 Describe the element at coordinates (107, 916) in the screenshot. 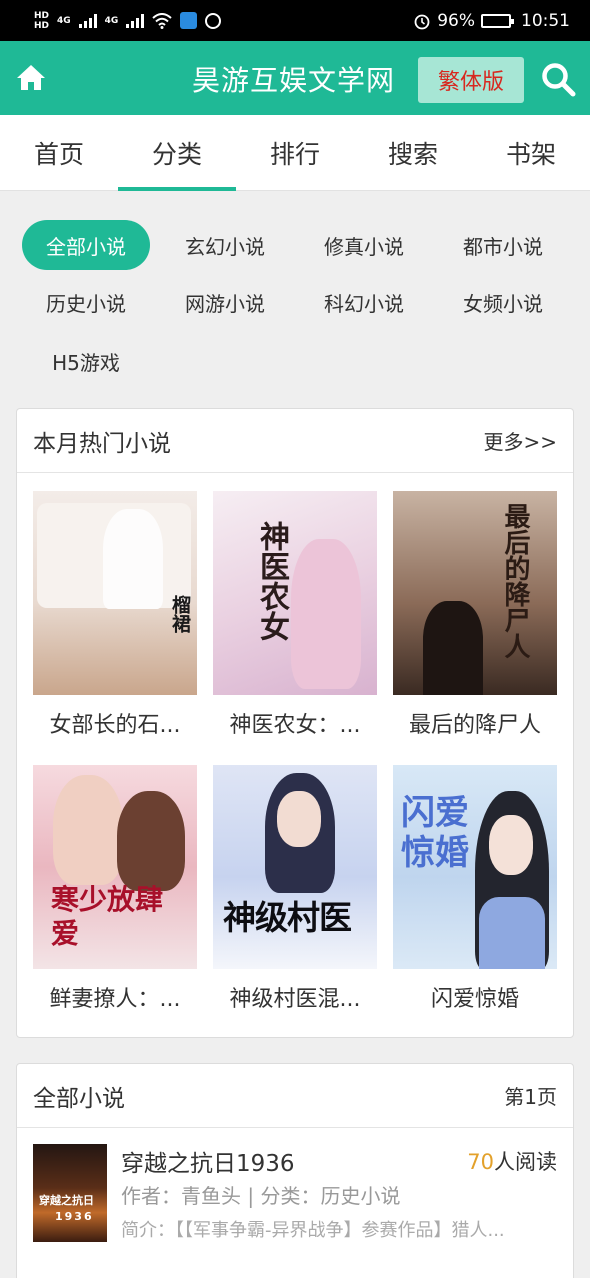

I see `cover-title: 寒少放肆爱` at that location.